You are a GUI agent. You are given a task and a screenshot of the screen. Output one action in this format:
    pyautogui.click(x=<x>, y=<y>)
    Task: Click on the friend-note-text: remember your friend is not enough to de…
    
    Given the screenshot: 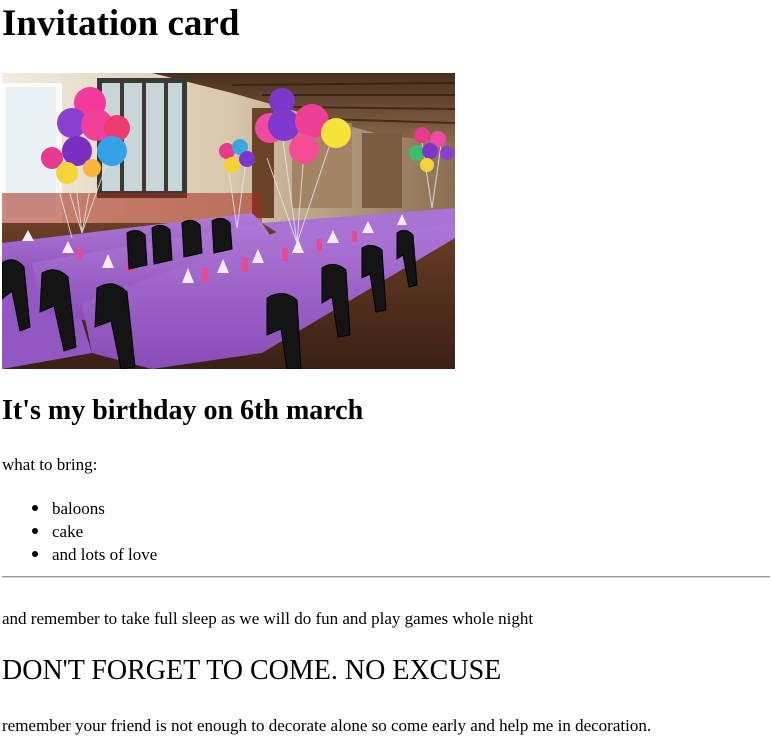 What is the action you would take?
    pyautogui.click(x=327, y=725)
    